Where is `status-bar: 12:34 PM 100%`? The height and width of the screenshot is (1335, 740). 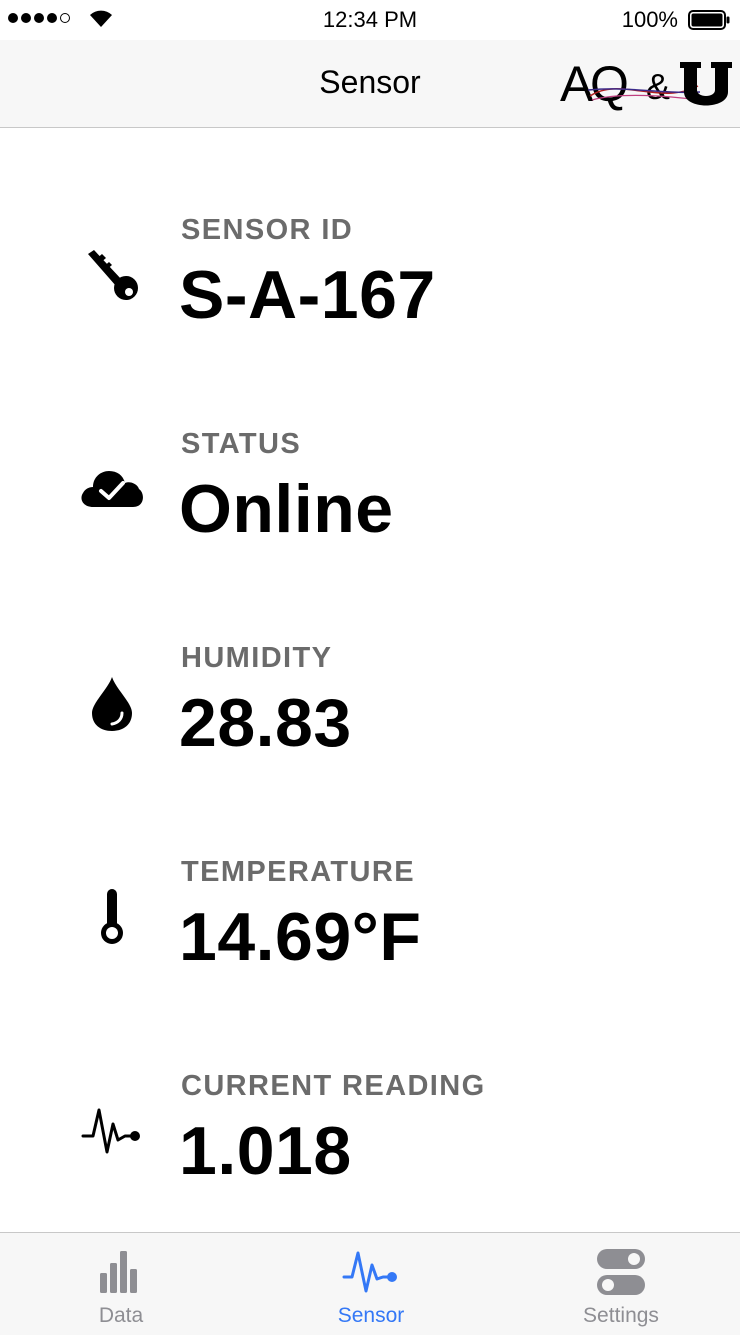
status-bar: 12:34 PM 100% is located at coordinates (370, 20).